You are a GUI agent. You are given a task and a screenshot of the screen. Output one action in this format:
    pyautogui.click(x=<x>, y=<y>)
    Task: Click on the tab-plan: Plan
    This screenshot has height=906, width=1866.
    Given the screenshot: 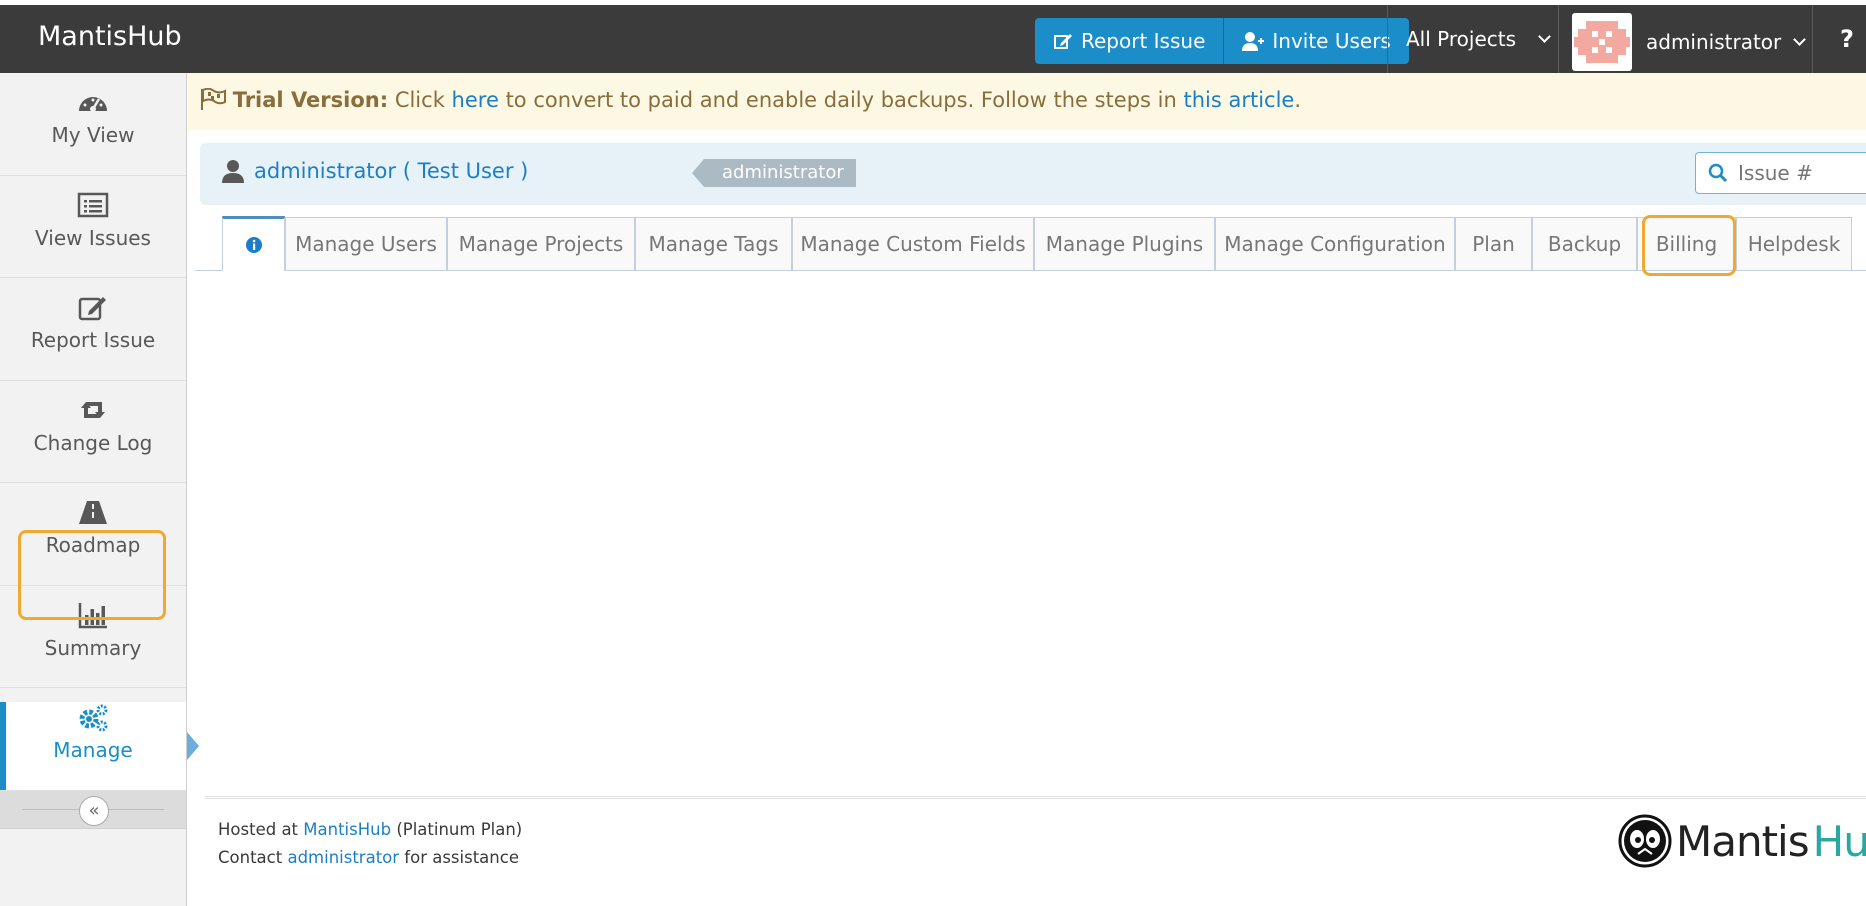 What is the action you would take?
    pyautogui.click(x=1493, y=243)
    